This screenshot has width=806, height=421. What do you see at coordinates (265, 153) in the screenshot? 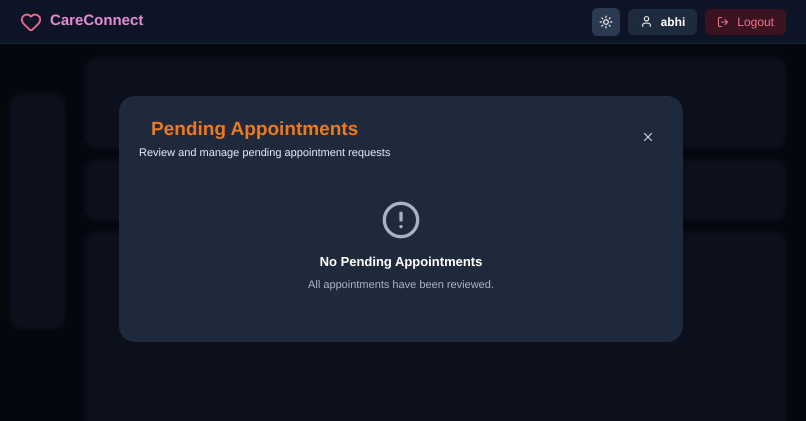
I see `dialog-subtitle: Review and manage pending appointment requests` at bounding box center [265, 153].